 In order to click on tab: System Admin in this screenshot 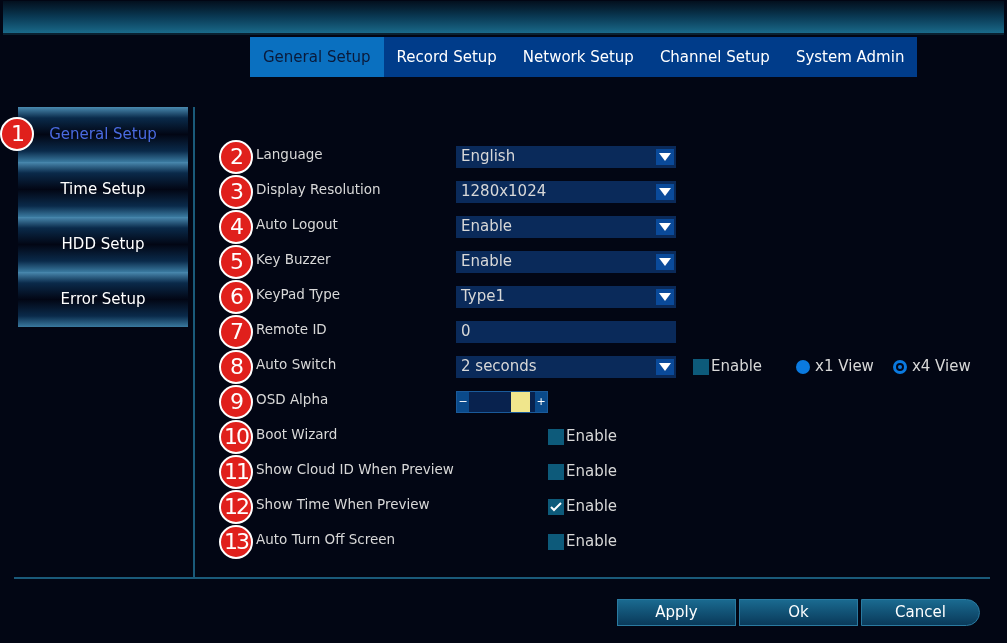, I will do `click(850, 57)`.